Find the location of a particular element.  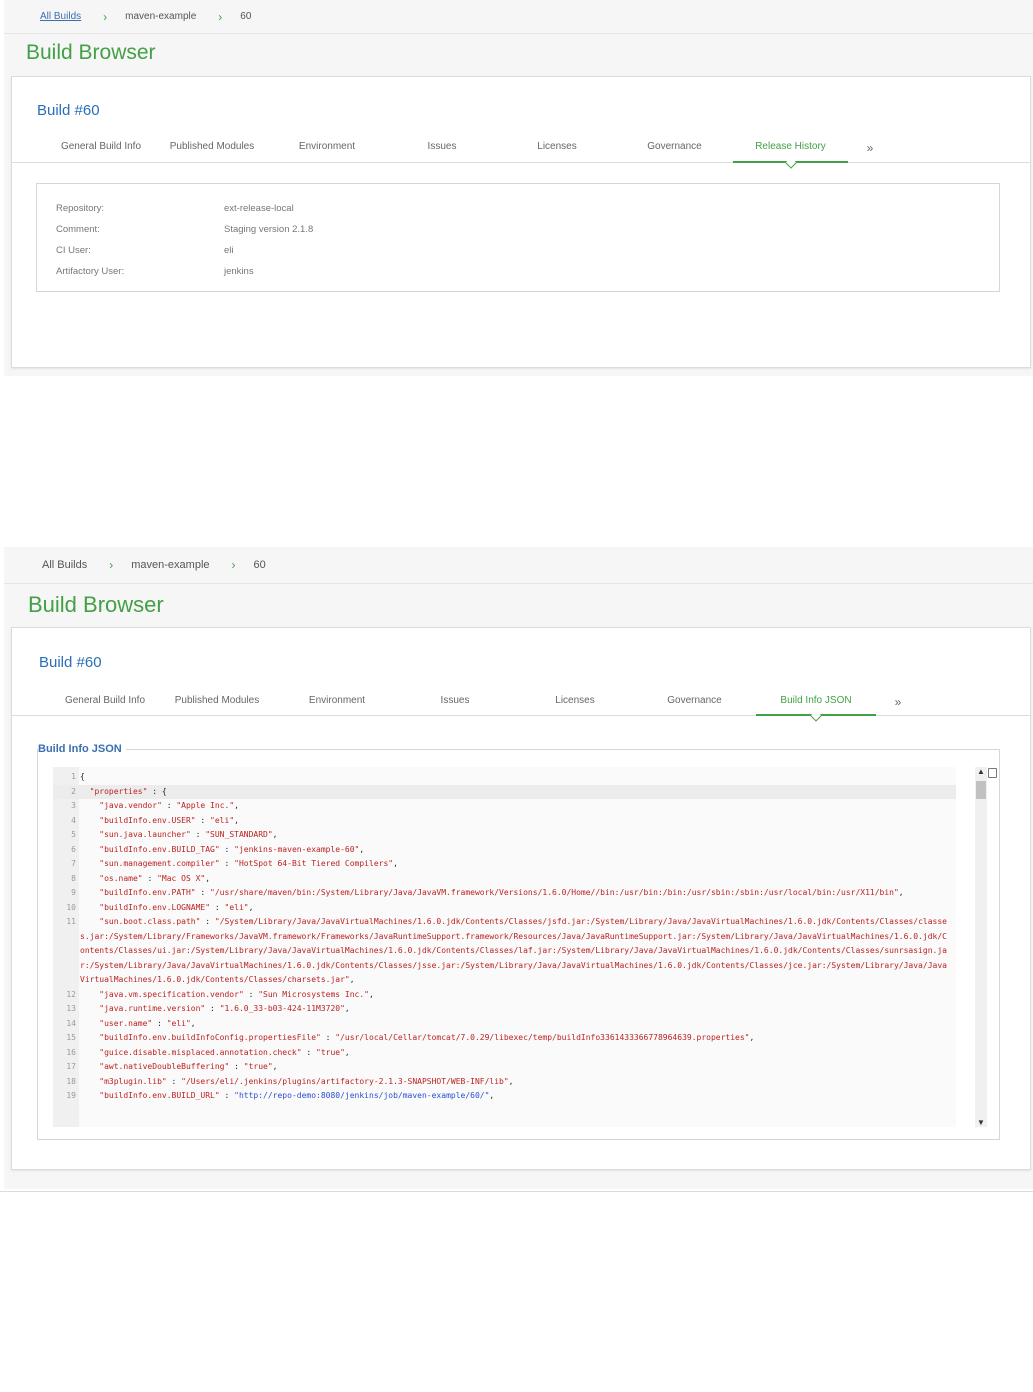

info-label: Artifactory User: is located at coordinates (90, 271).